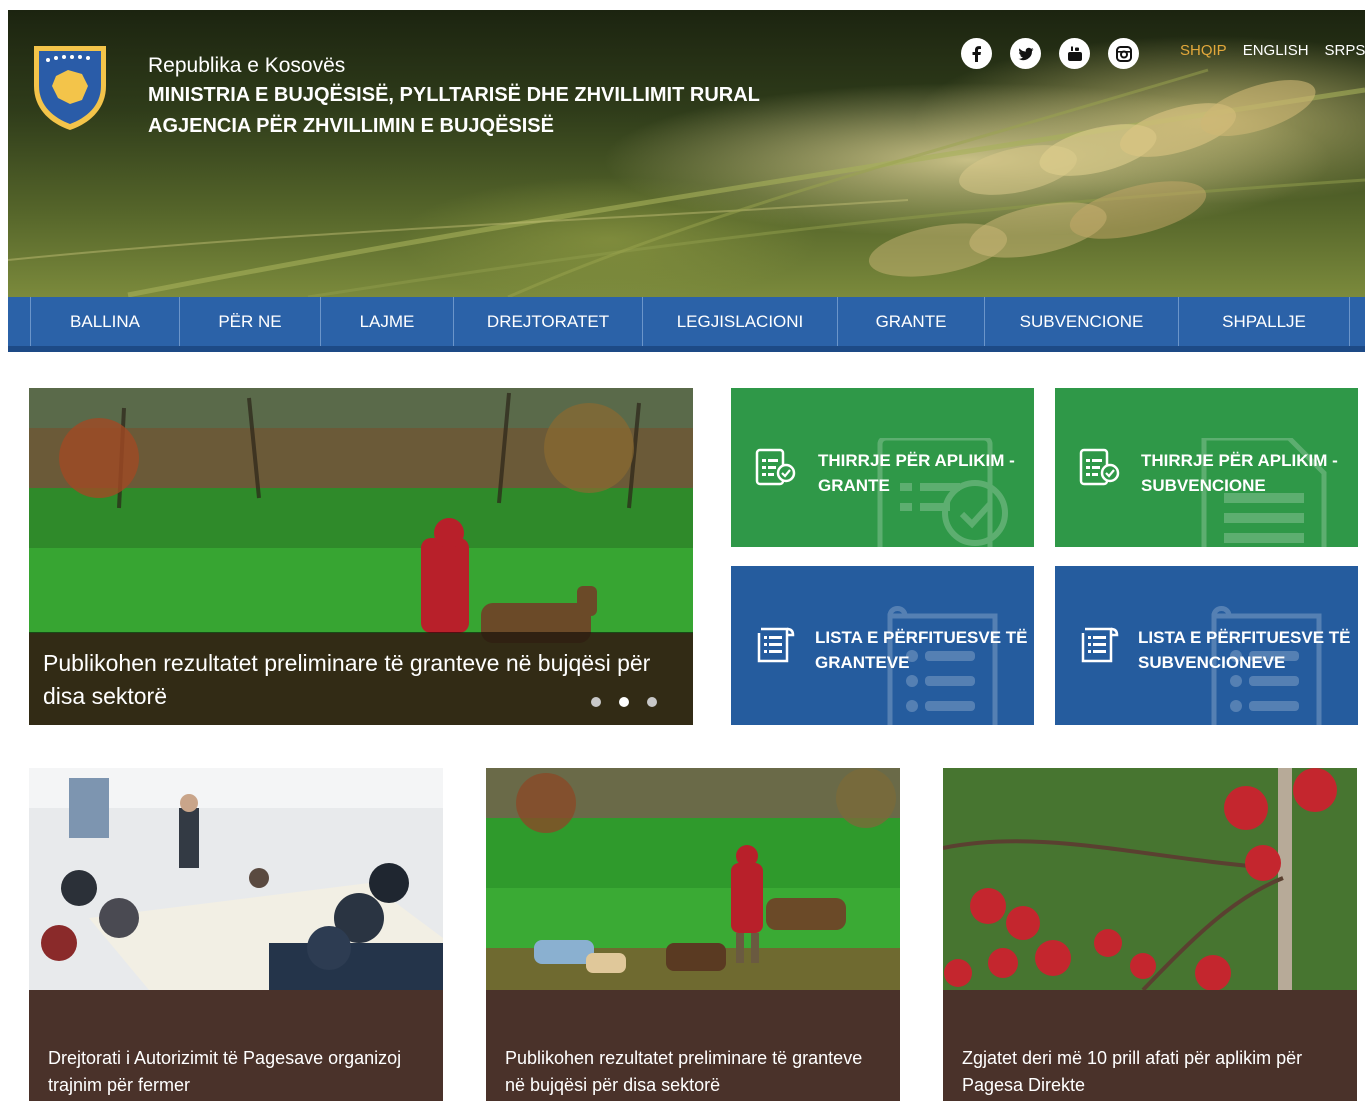 The width and height of the screenshot is (1365, 1101). Describe the element at coordinates (916, 473) in the screenshot. I see `tile-label: THIRRJE PËR APLIKIM - GRANTE` at that location.